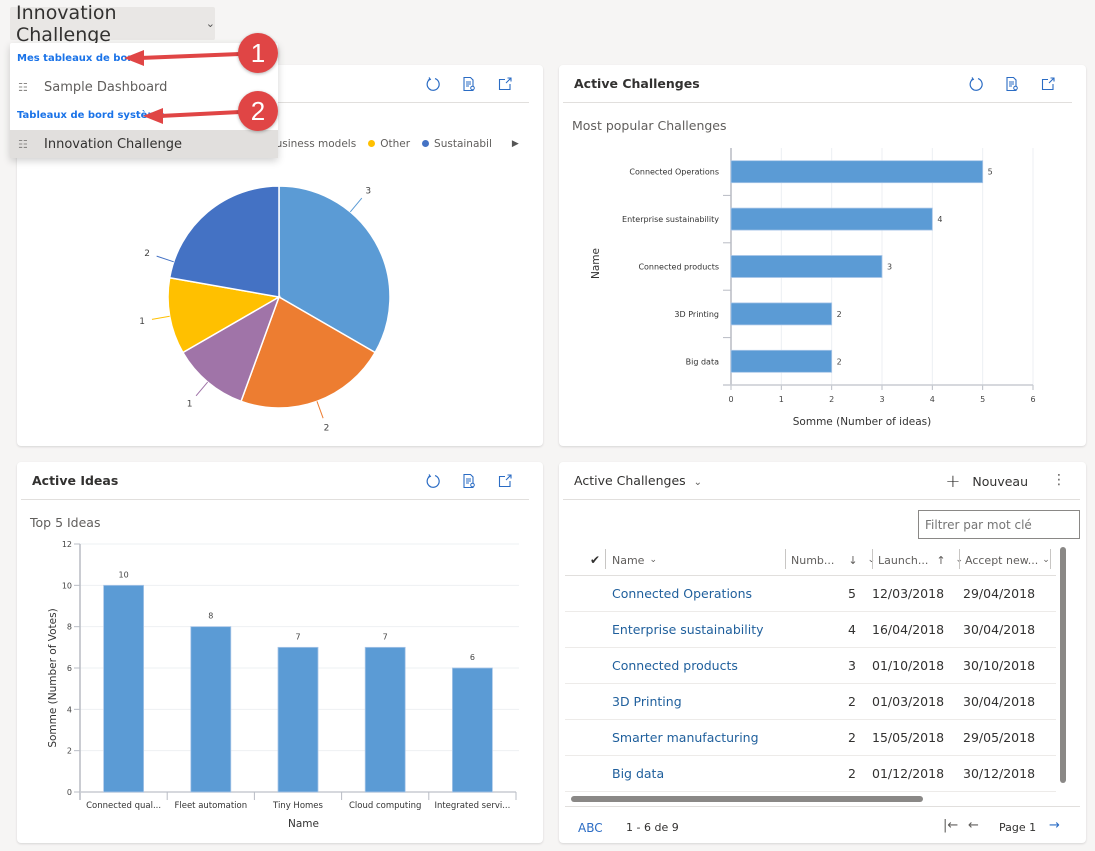  I want to click on cell-launch-date: 01/10/2018, so click(908, 665).